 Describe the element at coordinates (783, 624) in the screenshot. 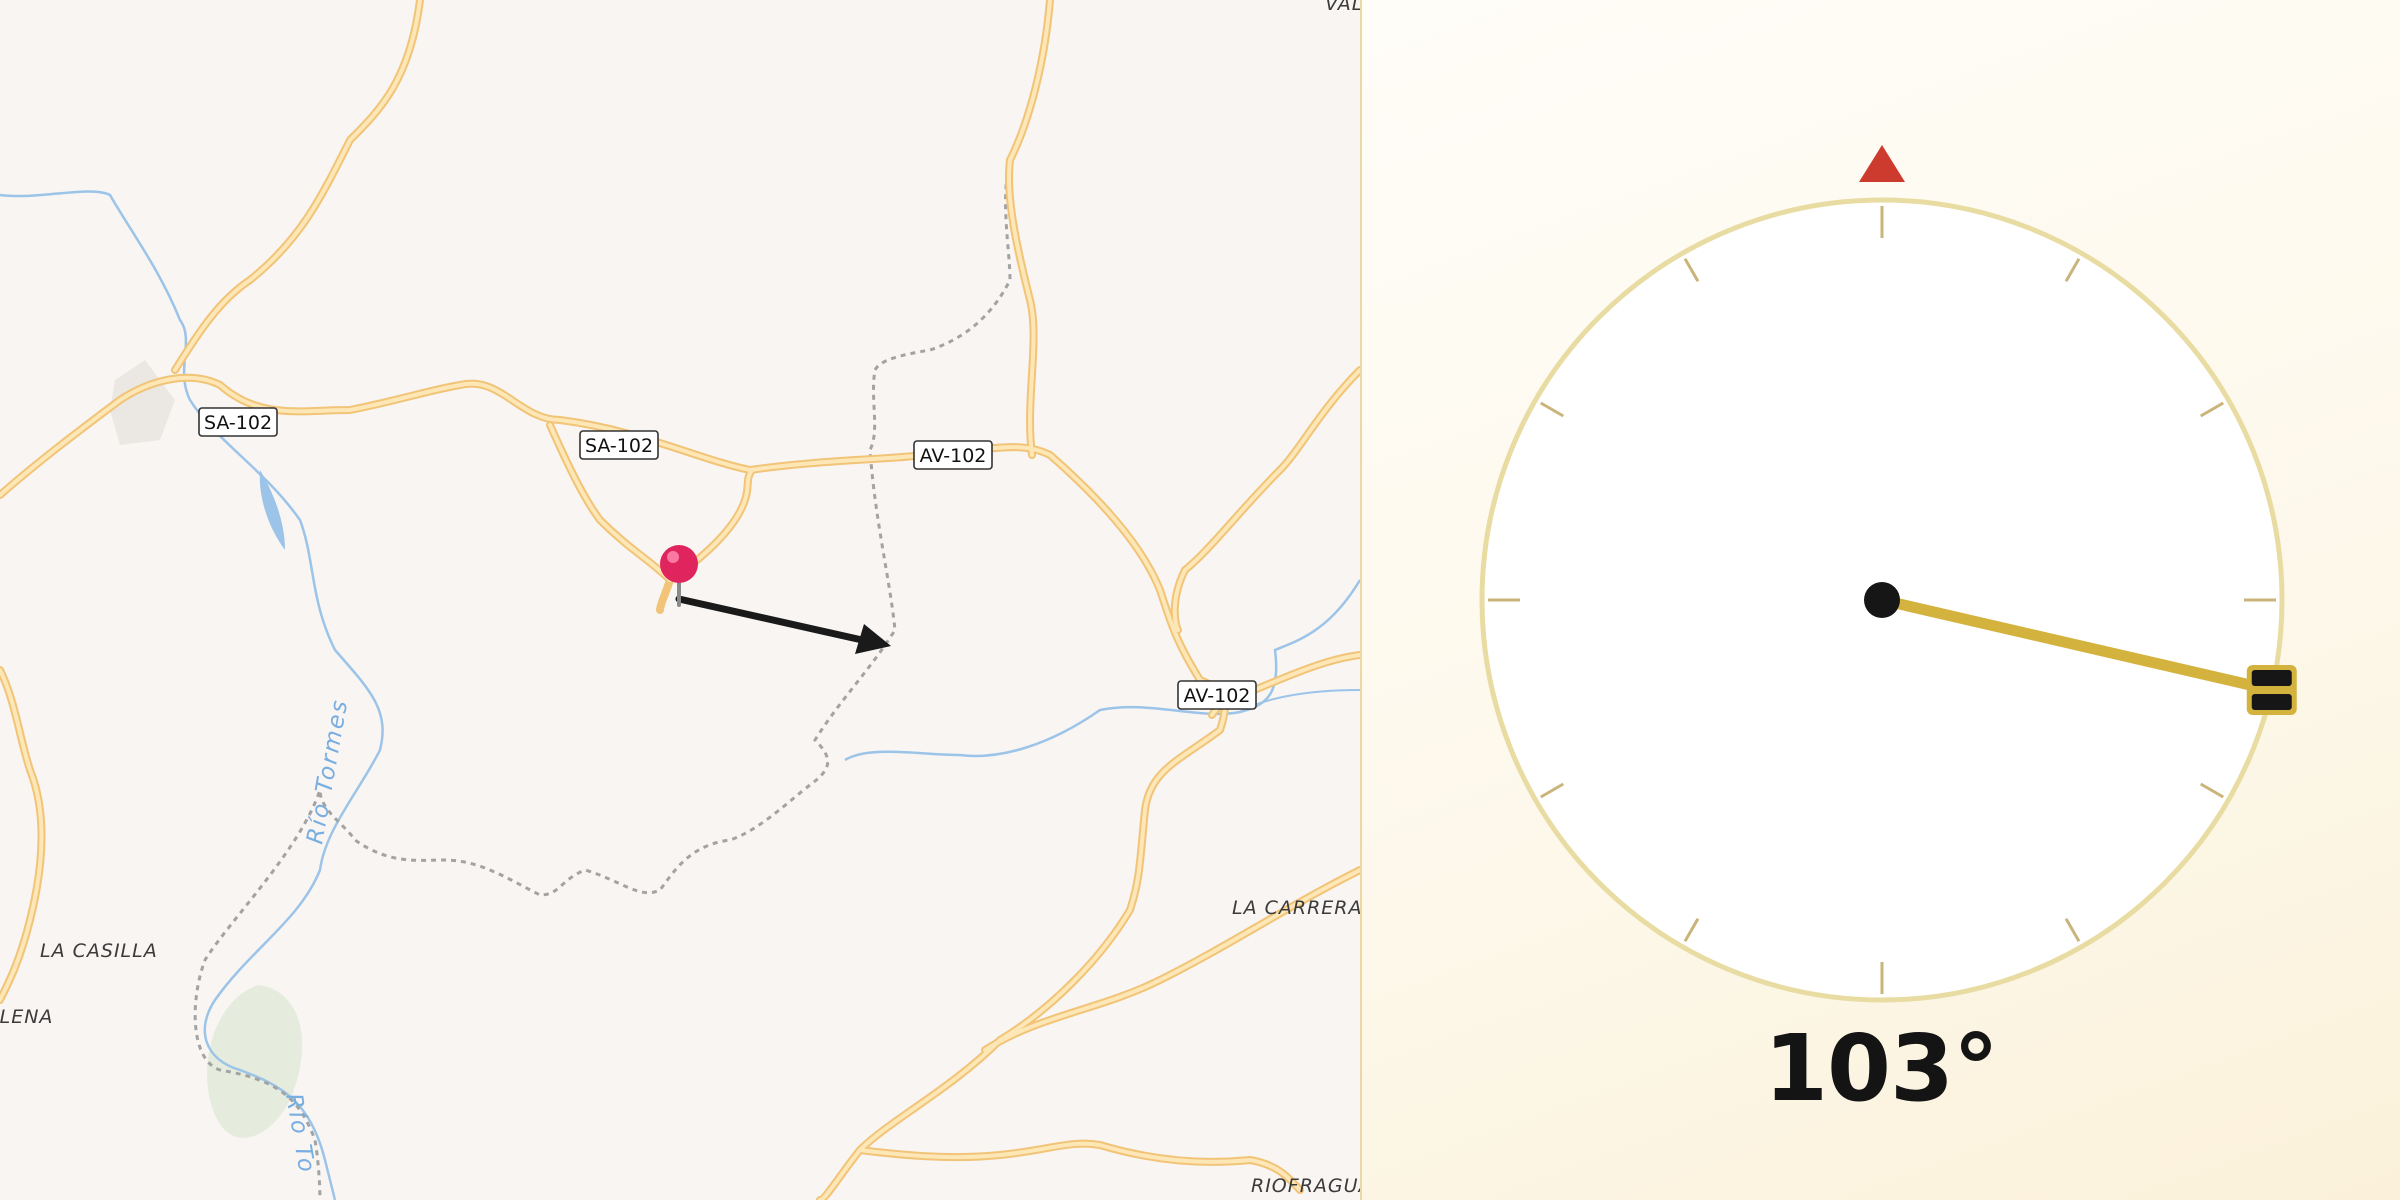

I see `direction-arrow-icon` at that location.